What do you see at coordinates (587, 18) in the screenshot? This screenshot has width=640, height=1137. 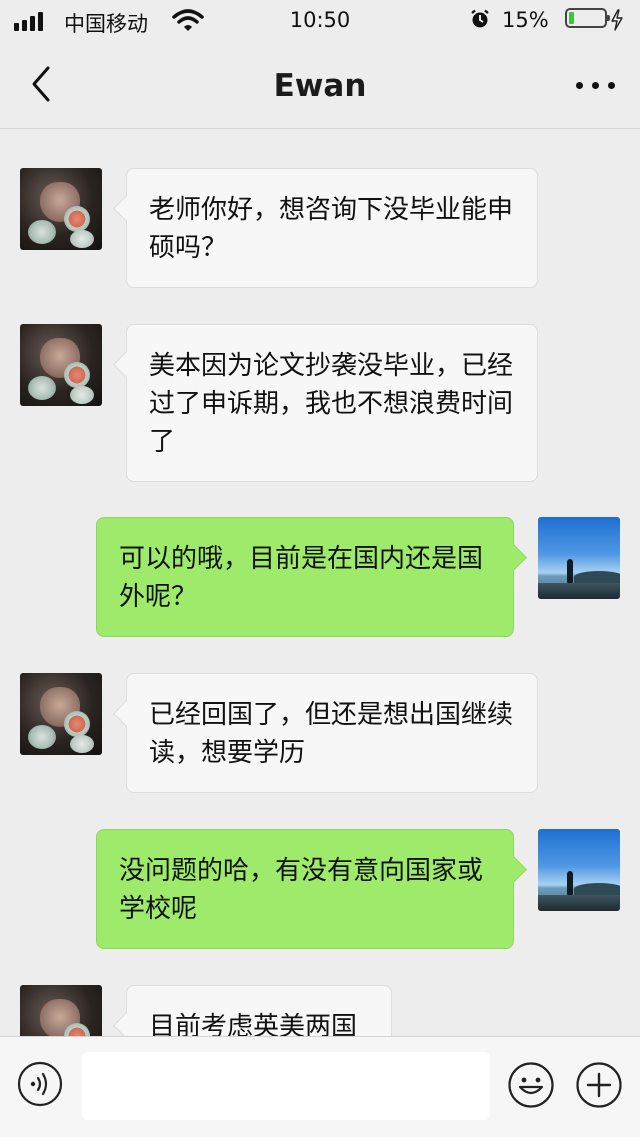 I see `battery-icon` at bounding box center [587, 18].